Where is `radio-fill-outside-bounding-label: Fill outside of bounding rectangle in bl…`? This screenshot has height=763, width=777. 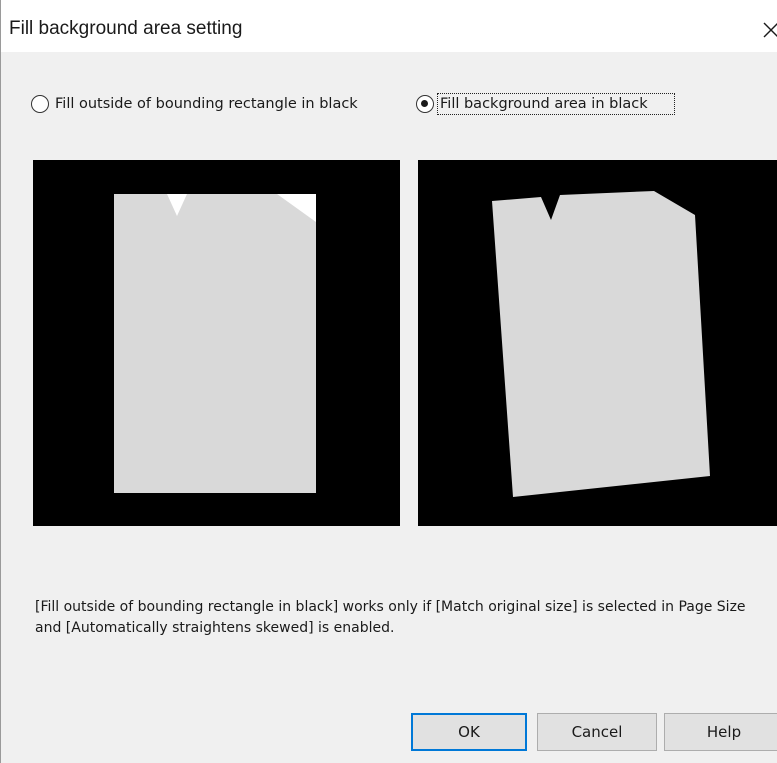
radio-fill-outside-bounding-label: Fill outside of bounding rectangle in bl… is located at coordinates (206, 104).